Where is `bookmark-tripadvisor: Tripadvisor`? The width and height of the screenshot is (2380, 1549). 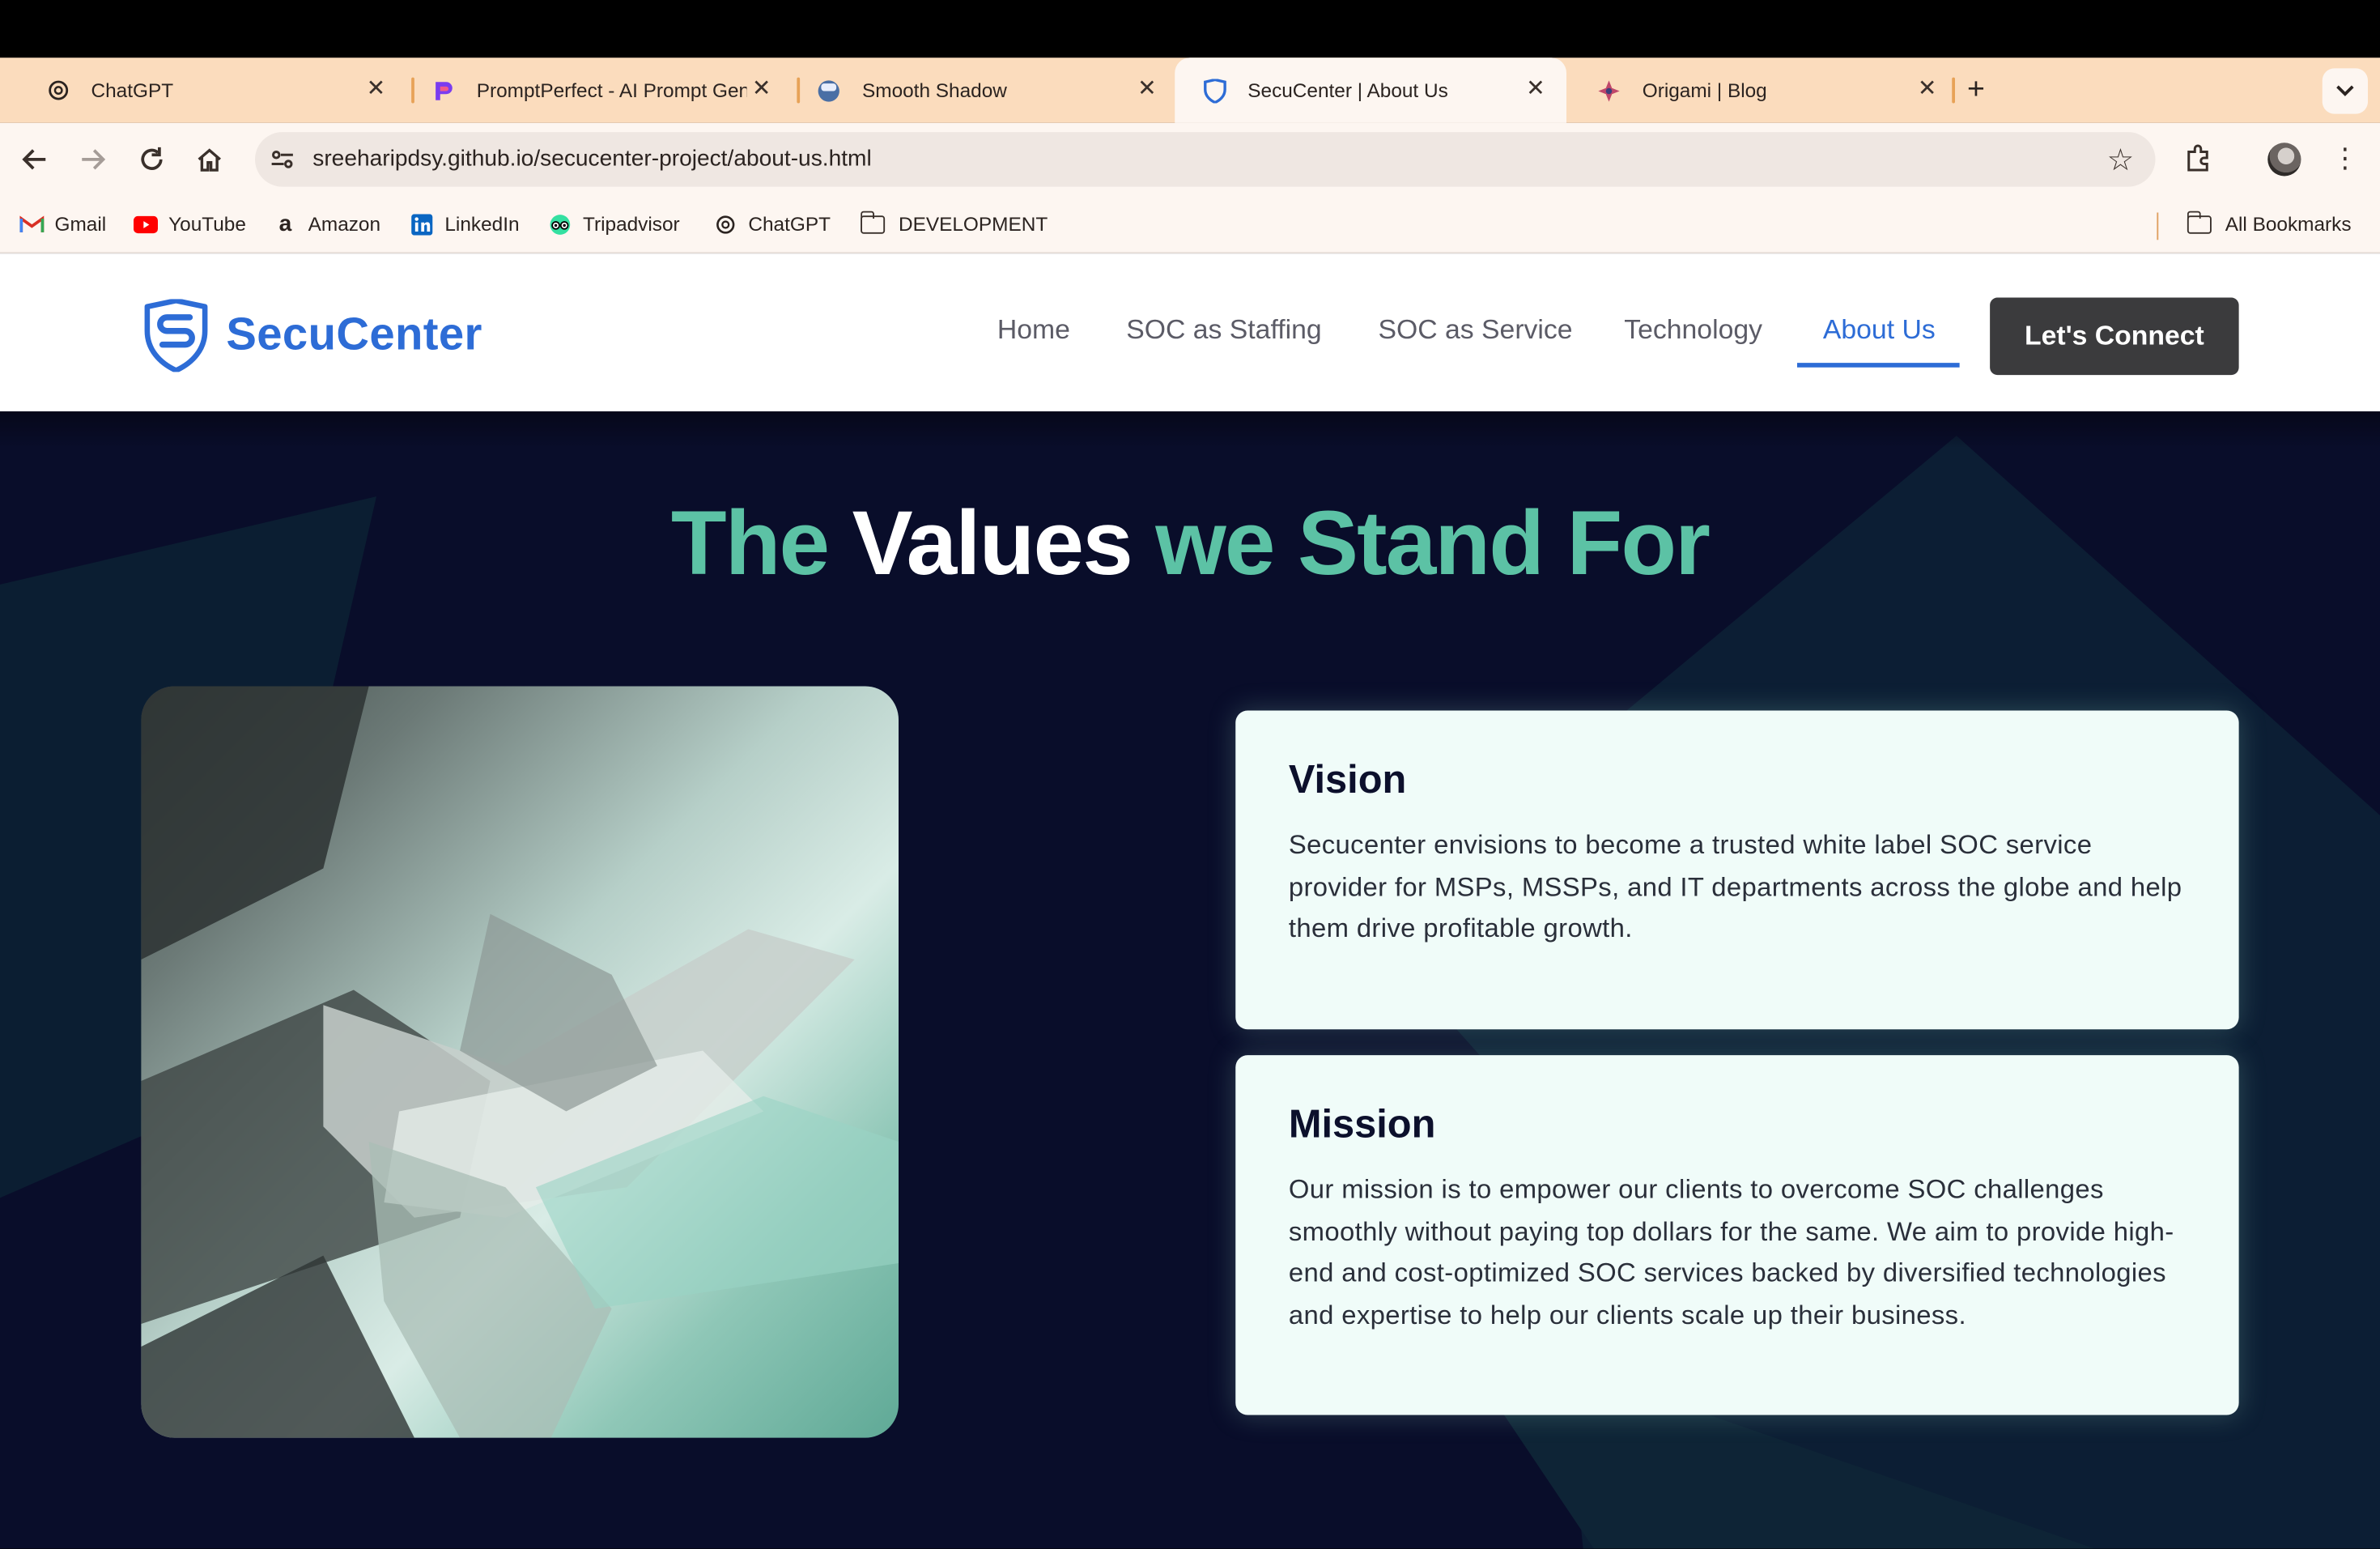
bookmark-tripadvisor: Tripadvisor is located at coordinates (614, 224).